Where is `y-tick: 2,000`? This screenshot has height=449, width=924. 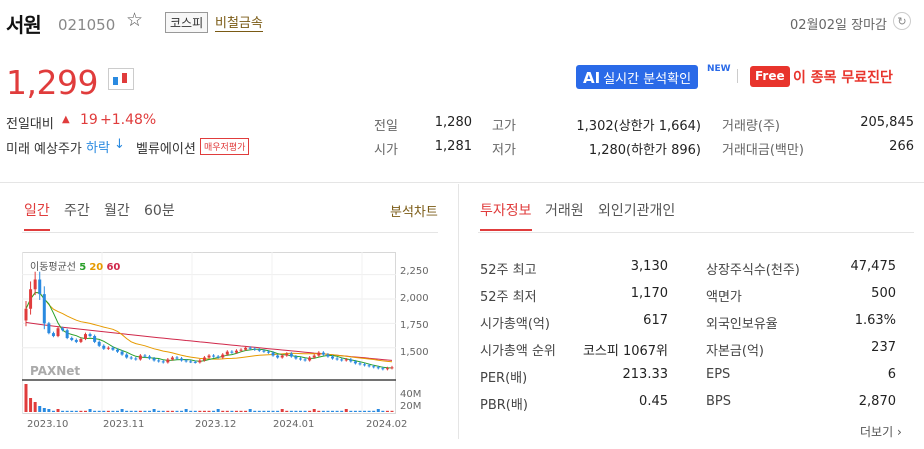
y-tick: 2,000 is located at coordinates (414, 298).